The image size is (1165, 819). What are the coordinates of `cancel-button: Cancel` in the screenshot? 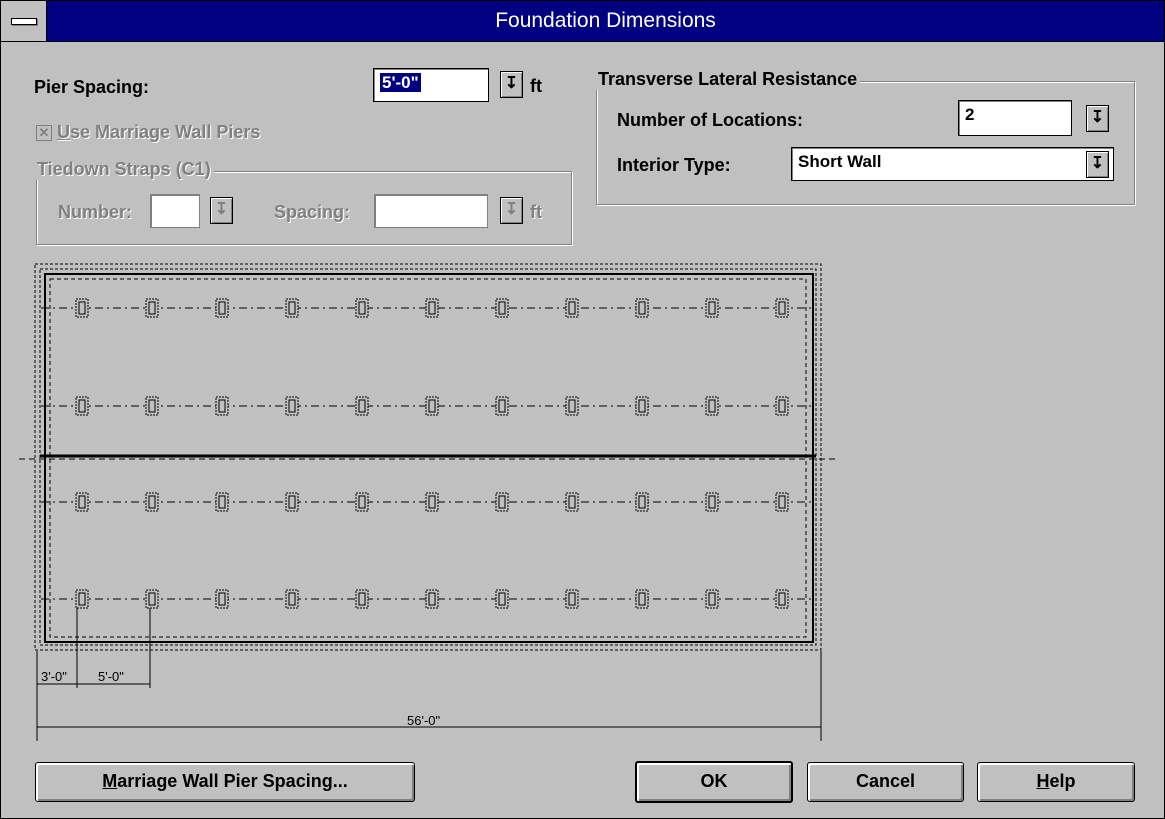 It's located at (885, 782).